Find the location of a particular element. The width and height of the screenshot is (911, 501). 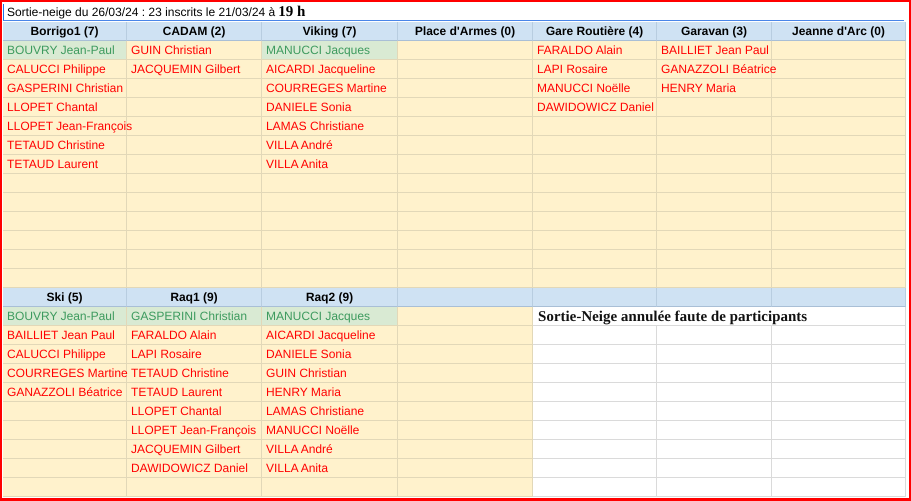

column-header: Raq2 (9) is located at coordinates (330, 297).